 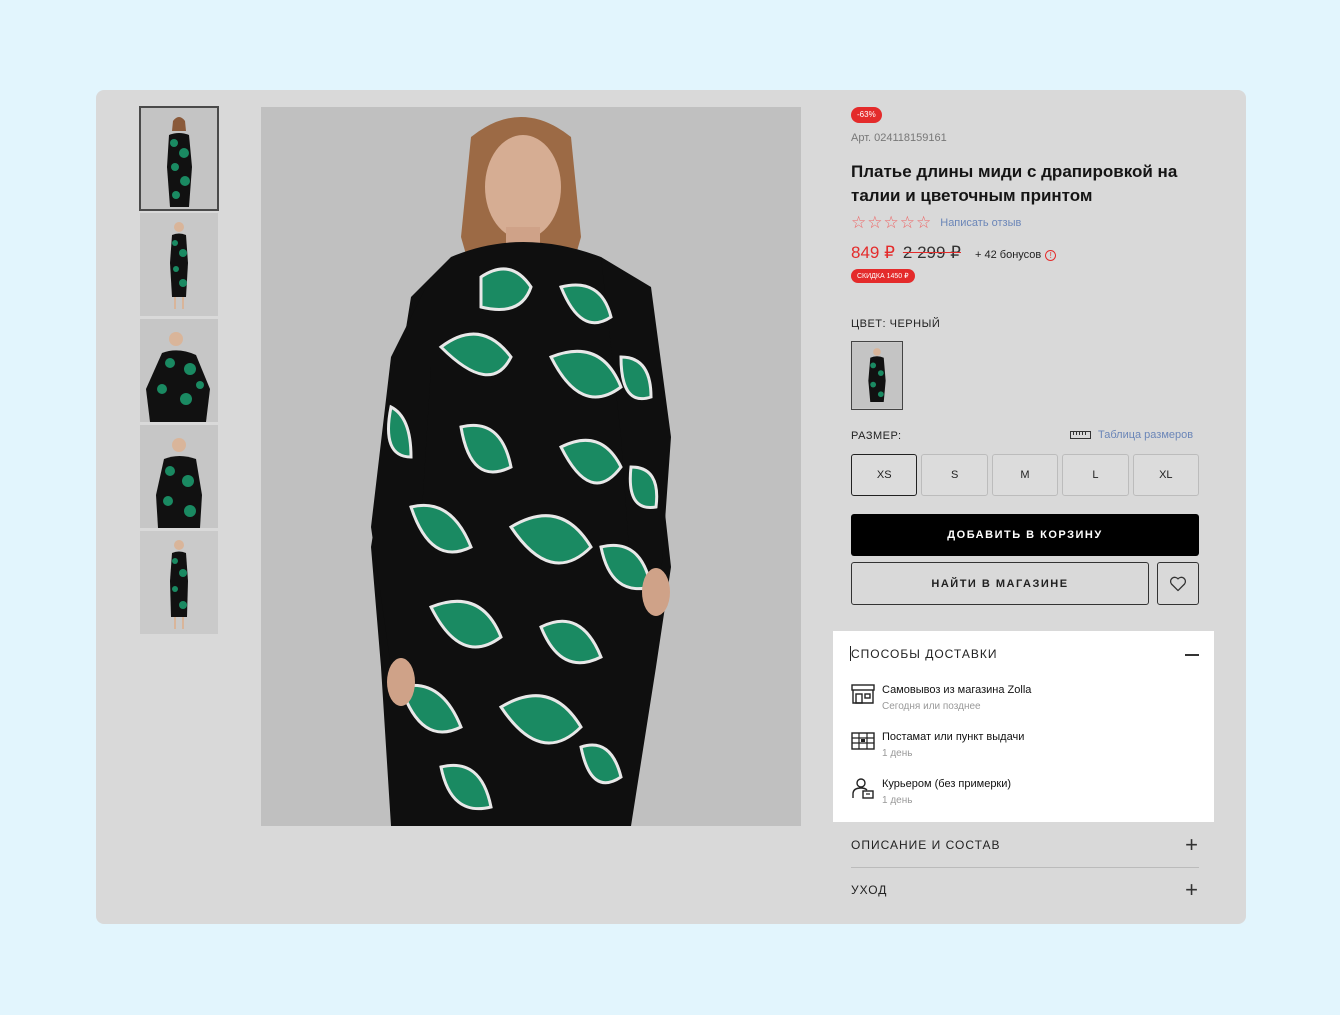 I want to click on delivery-option-title: Курьером (без примерки), so click(x=947, y=784).